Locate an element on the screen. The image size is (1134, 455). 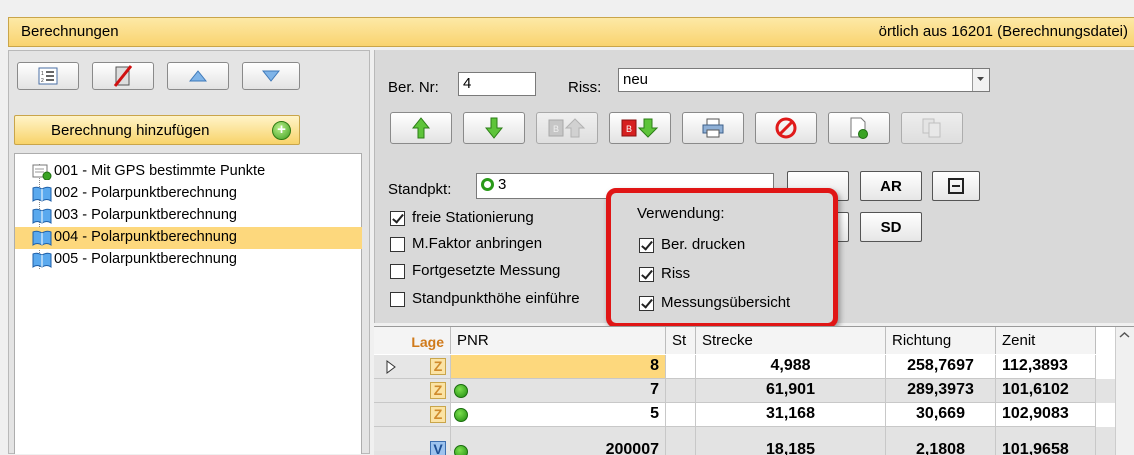
cell-strecke: 18,185 is located at coordinates (791, 441).